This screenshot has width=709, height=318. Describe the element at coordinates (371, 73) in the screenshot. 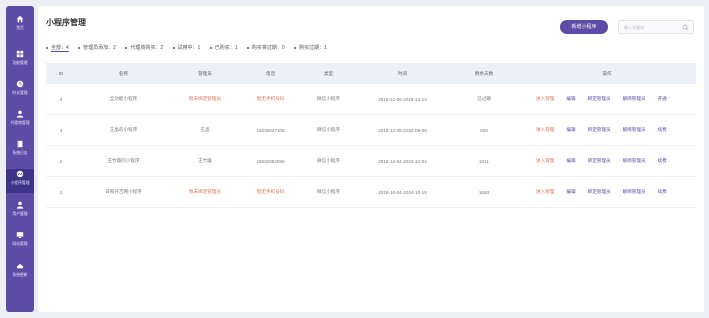

I see `table-header: ID 名称 管理员 电话 类型 时间 剩余天数 操作` at that location.